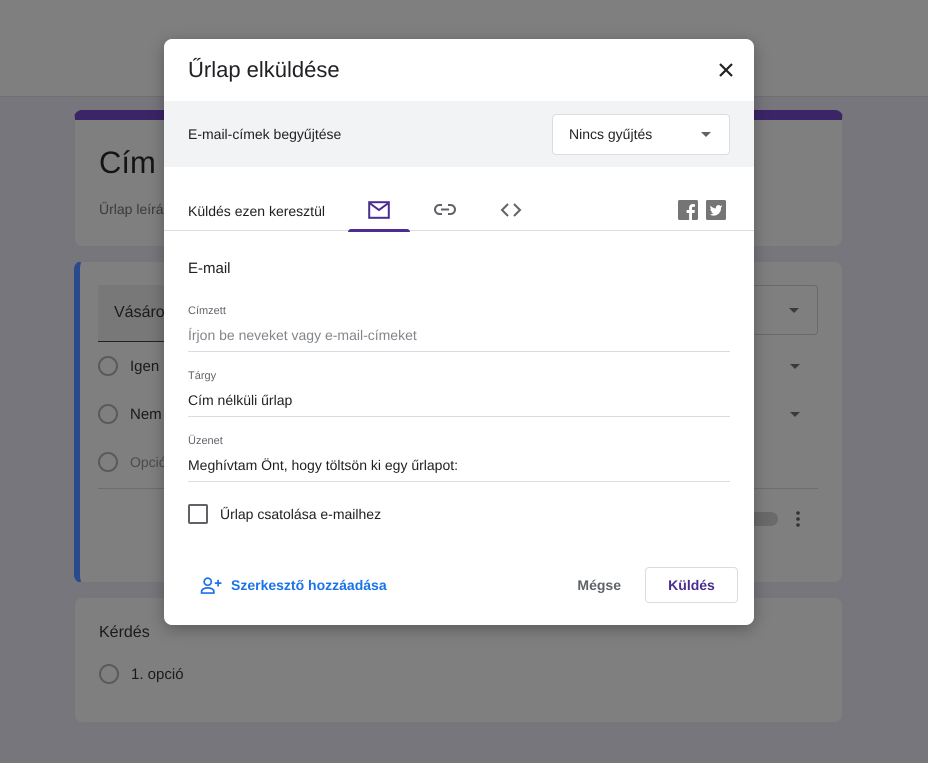 The height and width of the screenshot is (763, 928). I want to click on add-person-icon, so click(211, 585).